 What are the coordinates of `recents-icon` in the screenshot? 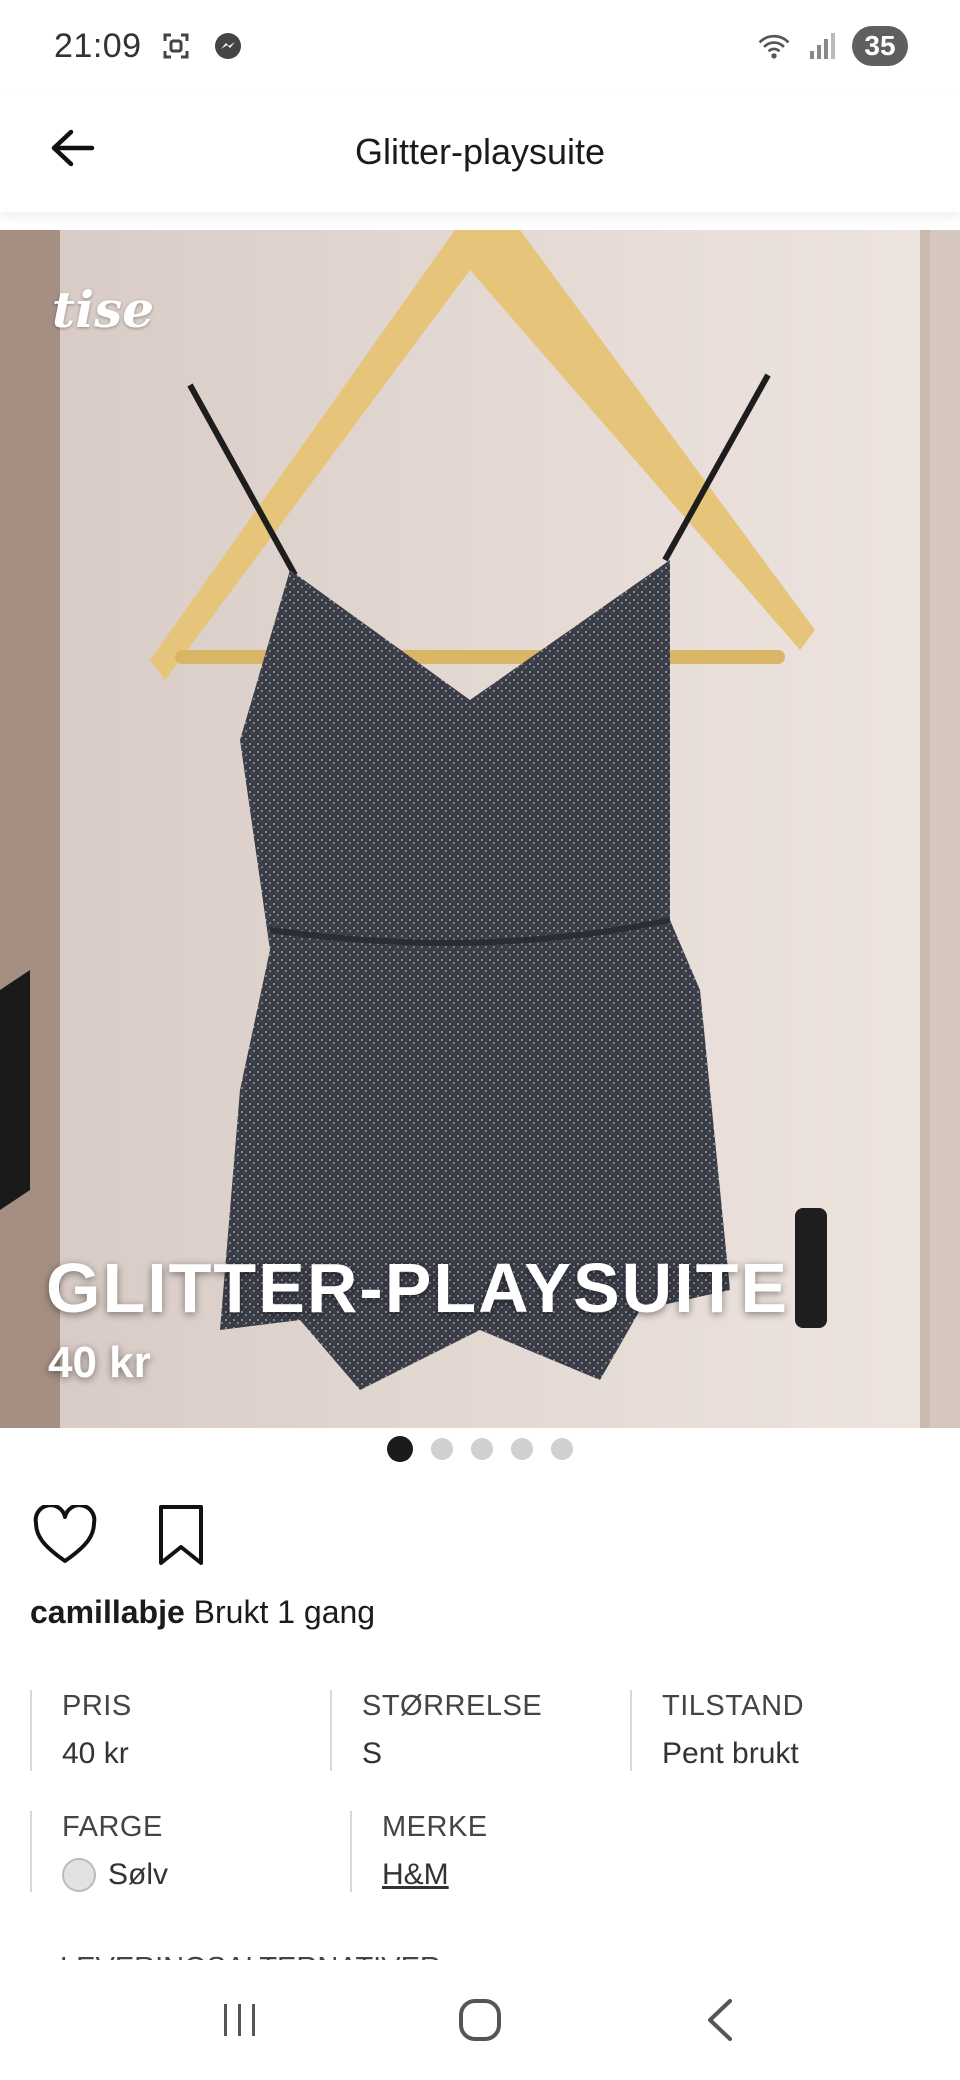 It's located at (239, 2020).